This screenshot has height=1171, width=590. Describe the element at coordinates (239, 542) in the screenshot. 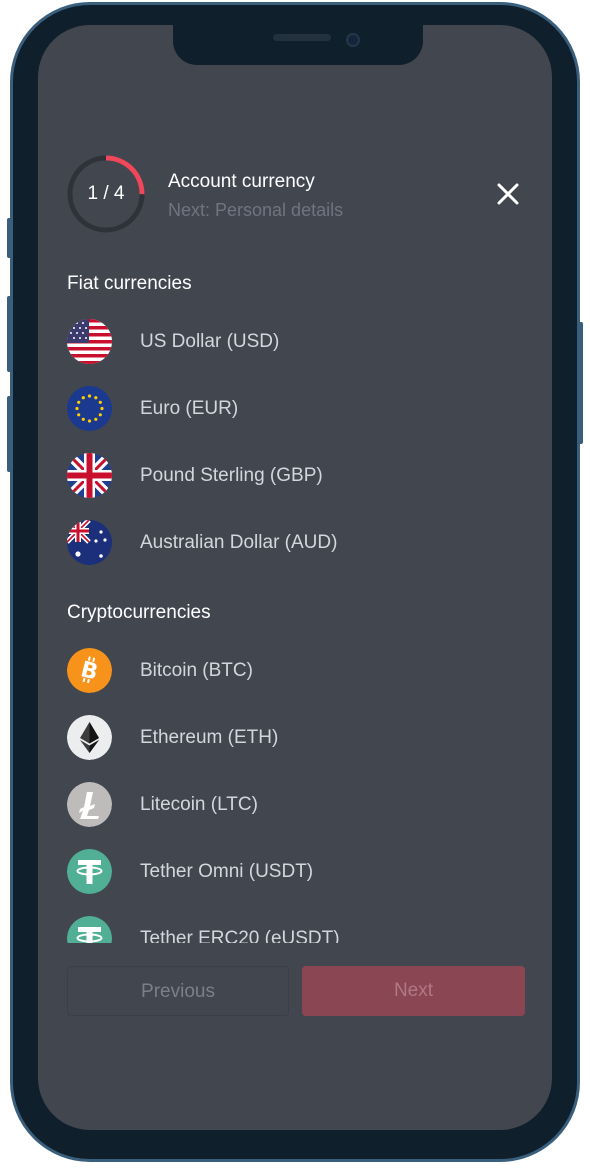

I see `currency-label: Australian Dollar (AUD)` at that location.